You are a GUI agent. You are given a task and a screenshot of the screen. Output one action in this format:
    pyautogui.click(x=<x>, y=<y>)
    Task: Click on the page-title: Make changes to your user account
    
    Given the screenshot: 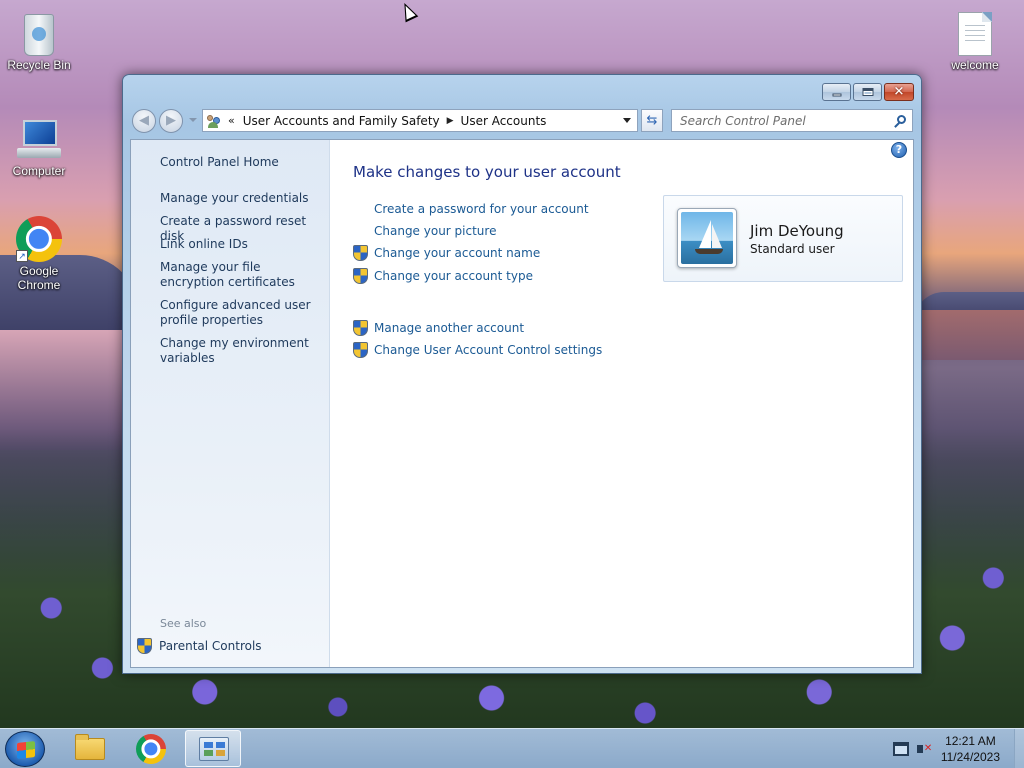 What is the action you would take?
    pyautogui.click(x=487, y=172)
    